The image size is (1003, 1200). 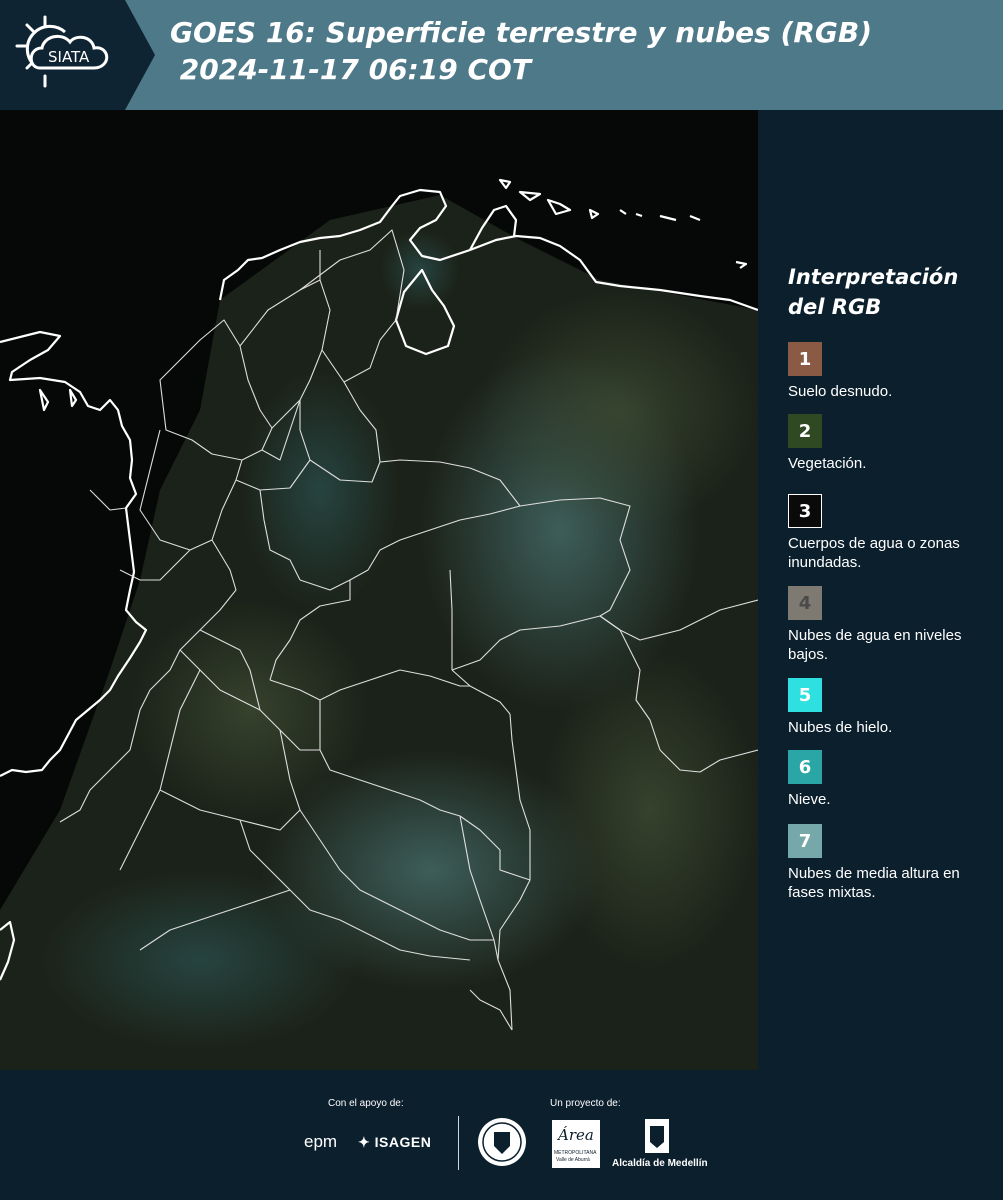 What do you see at coordinates (657, 1136) in the screenshot?
I see `medellin-crest-icon` at bounding box center [657, 1136].